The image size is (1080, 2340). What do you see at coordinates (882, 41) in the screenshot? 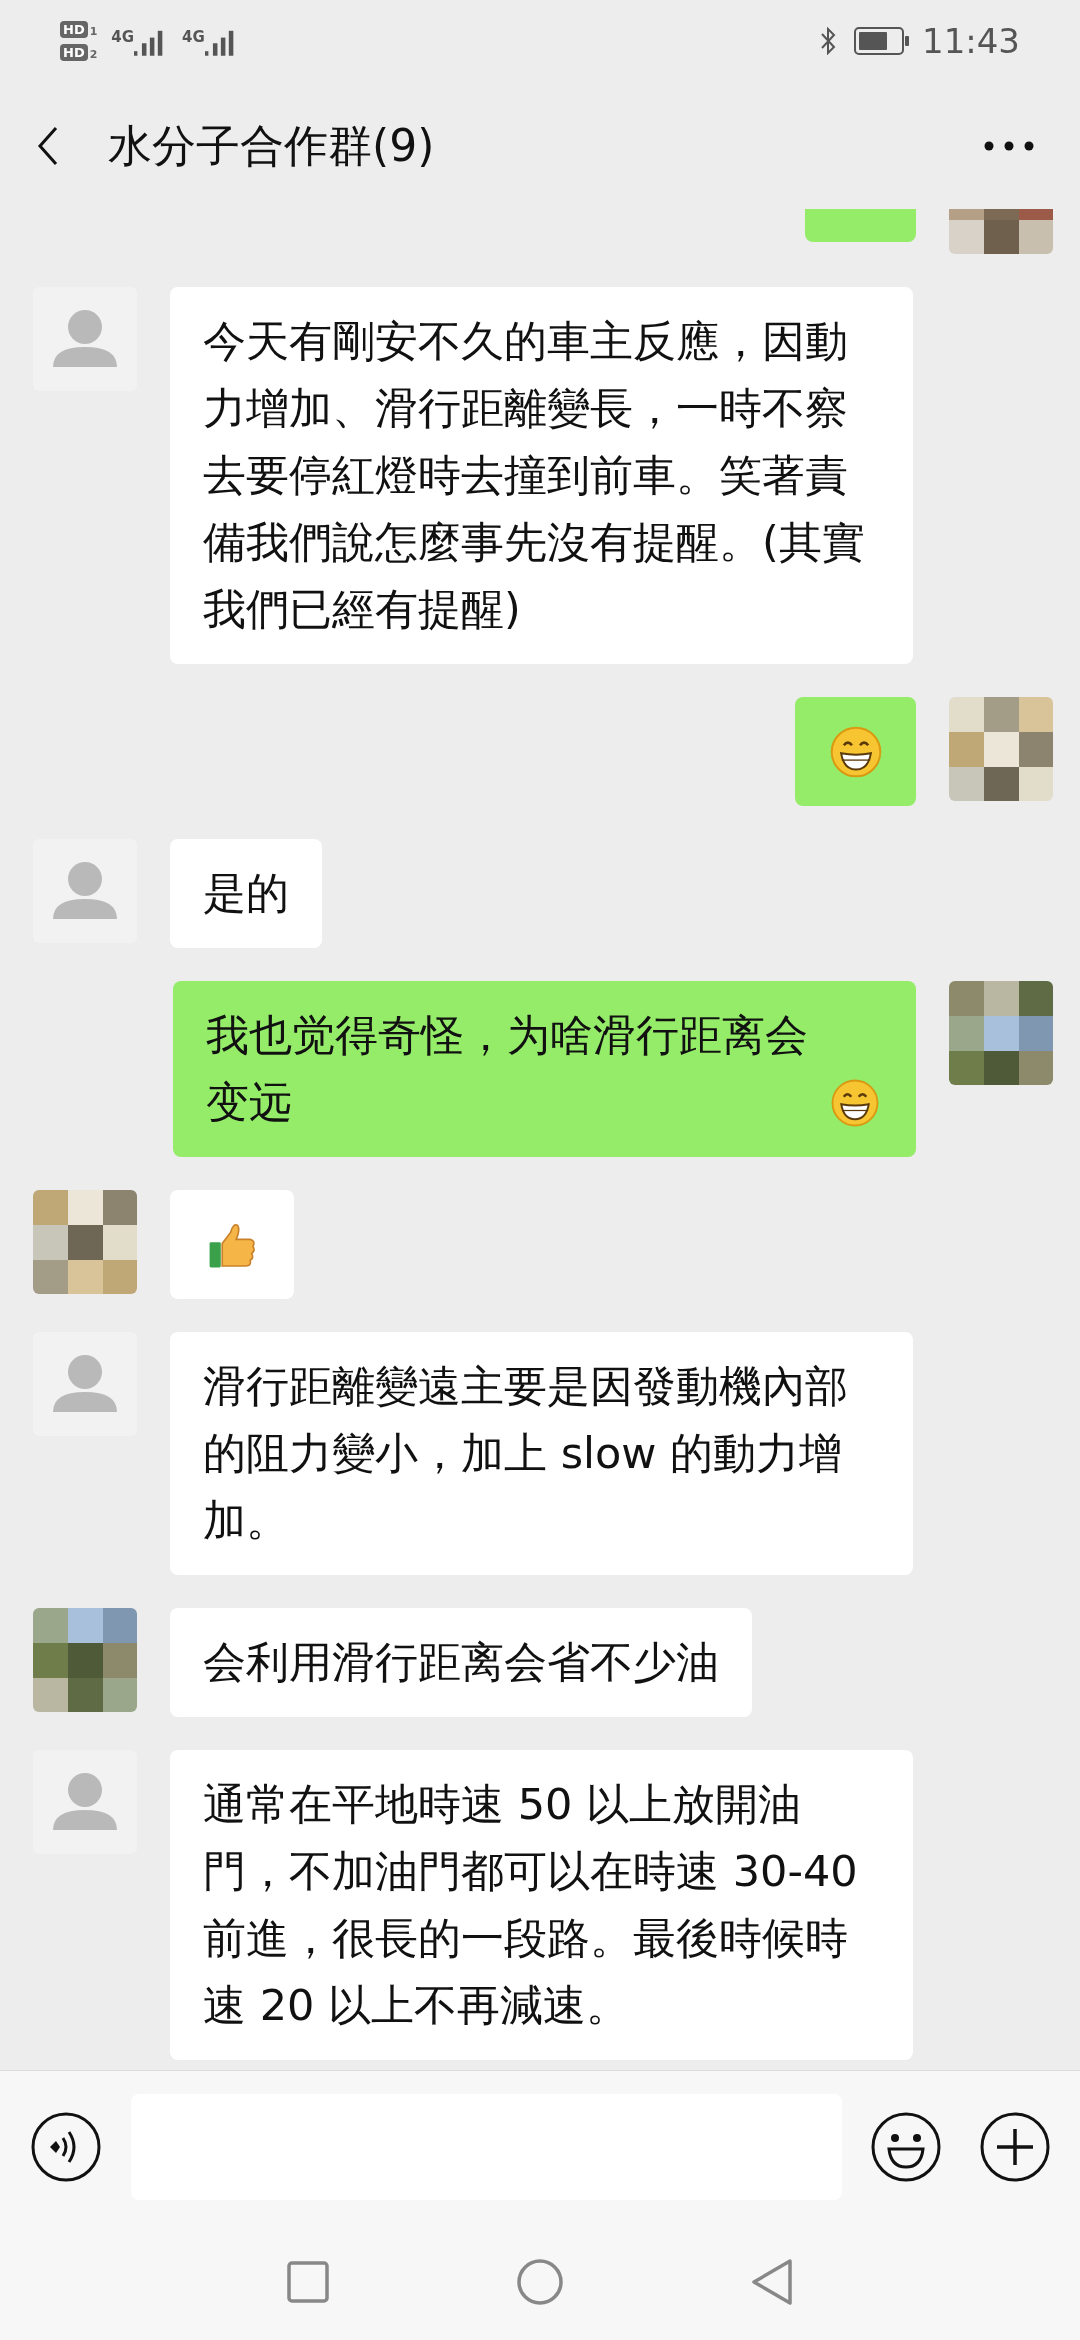
I see `battery-icon` at bounding box center [882, 41].